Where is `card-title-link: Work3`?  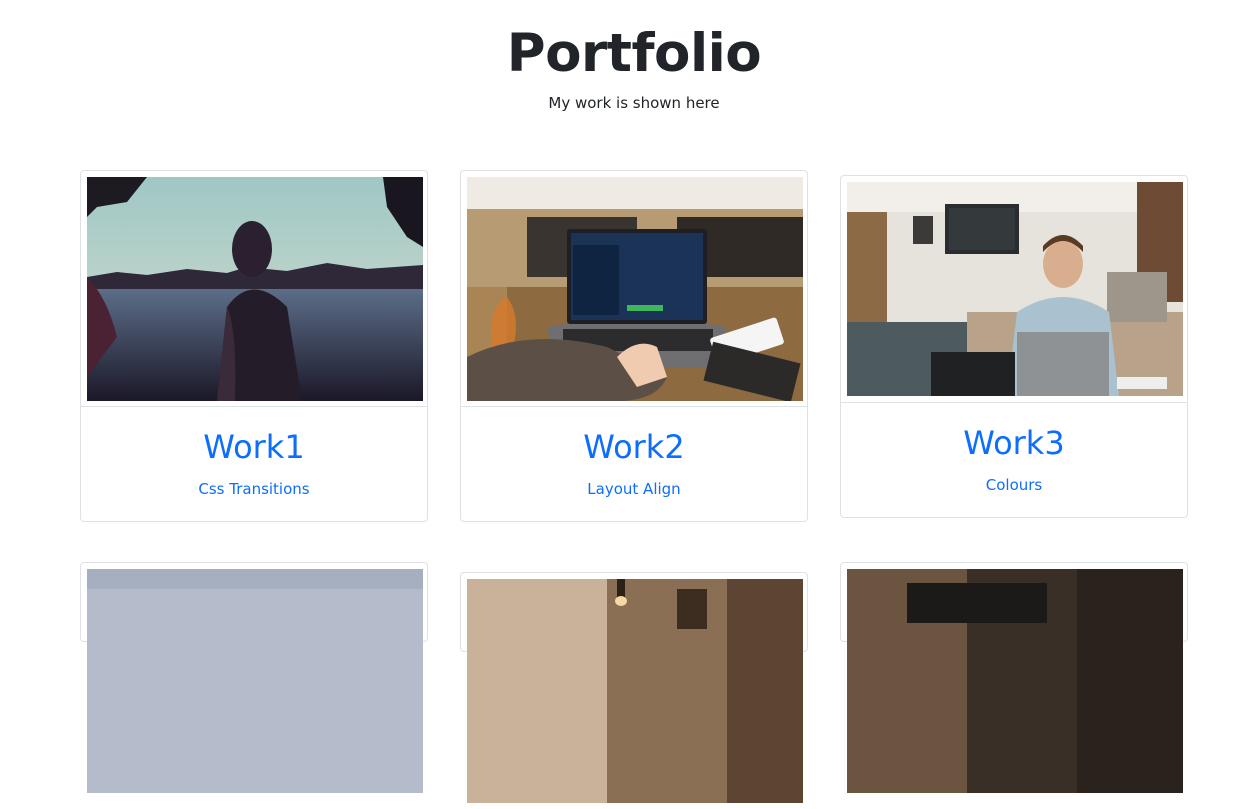 card-title-link: Work3 is located at coordinates (1014, 443).